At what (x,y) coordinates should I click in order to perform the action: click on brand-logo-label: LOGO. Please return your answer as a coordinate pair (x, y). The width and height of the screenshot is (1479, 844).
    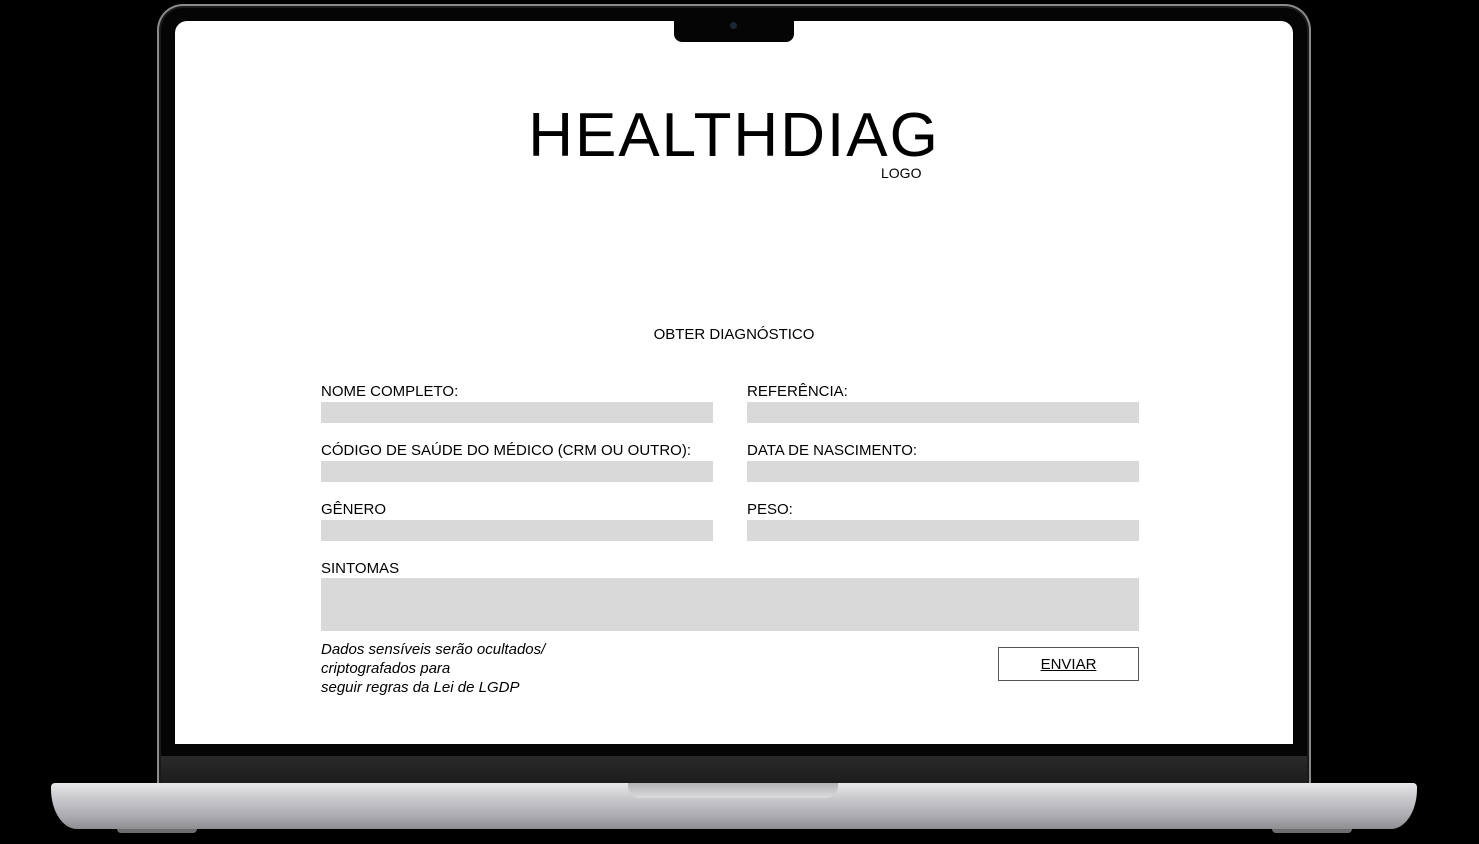
    Looking at the image, I should click on (901, 173).